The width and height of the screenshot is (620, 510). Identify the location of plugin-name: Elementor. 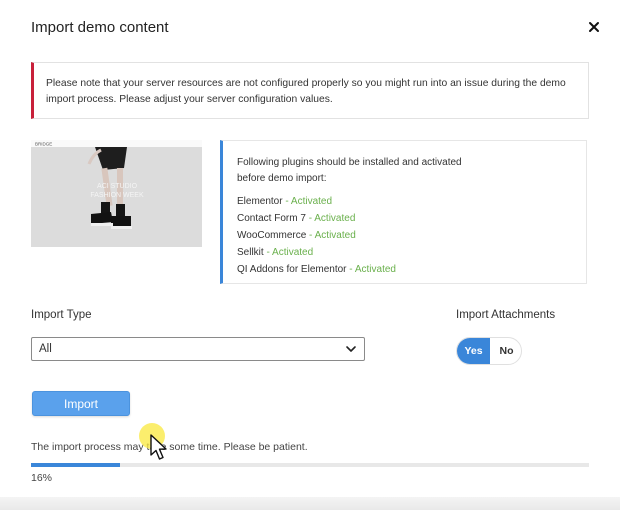
(260, 201).